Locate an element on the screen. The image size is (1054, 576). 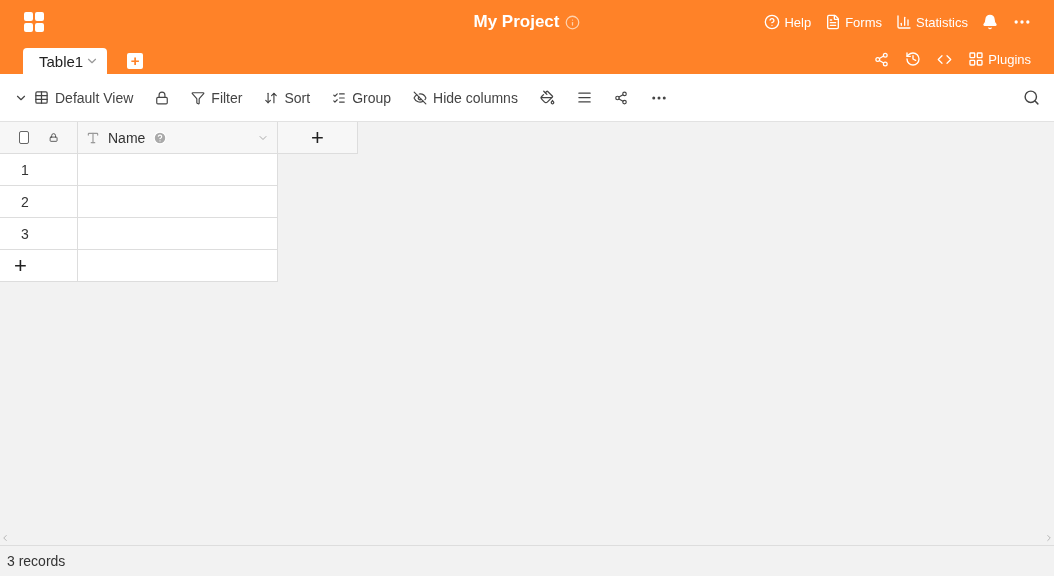
bell-icon is located at coordinates (990, 22).